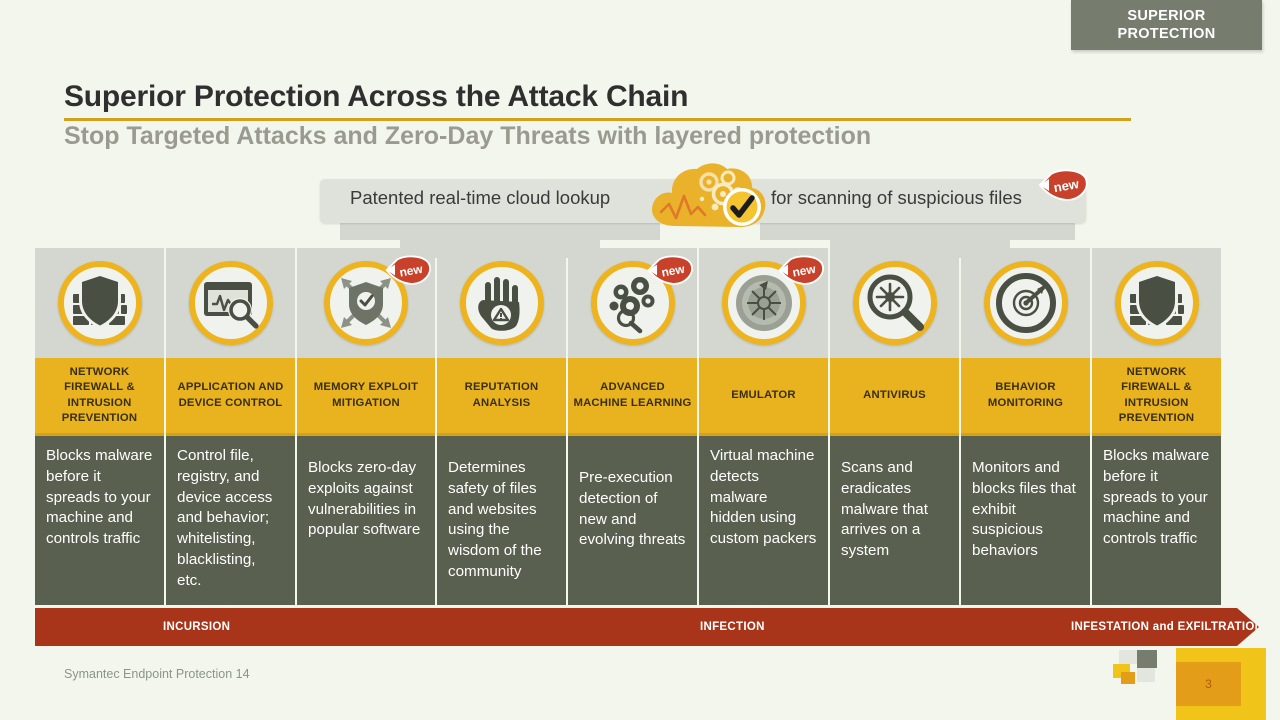 The height and width of the screenshot is (720, 1280). I want to click on application-window-monitor-magnifier-icon, so click(230, 303).